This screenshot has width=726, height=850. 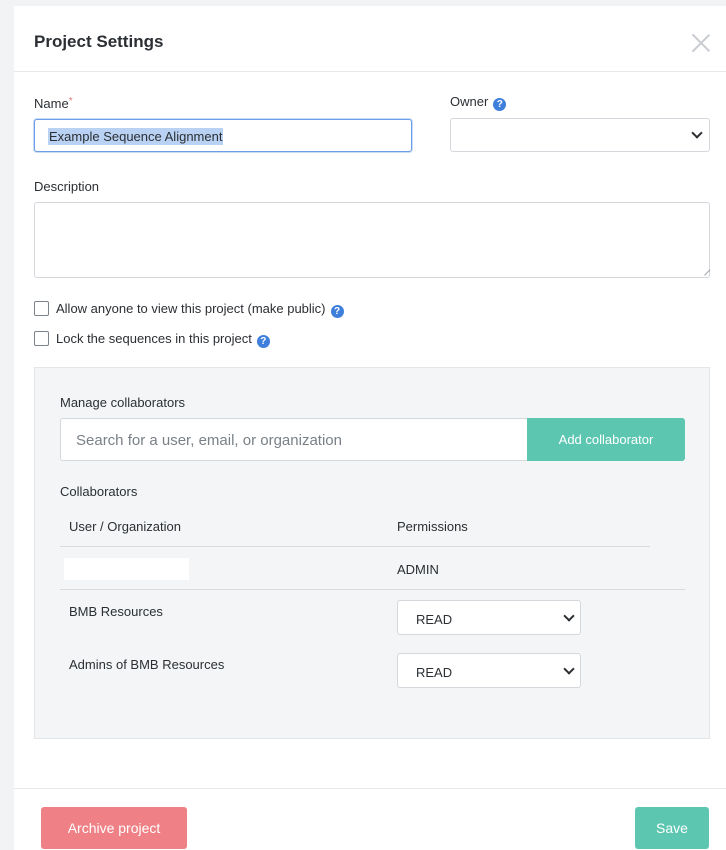 What do you see at coordinates (125, 526) in the screenshot?
I see `column-header-user: User / Organization` at bounding box center [125, 526].